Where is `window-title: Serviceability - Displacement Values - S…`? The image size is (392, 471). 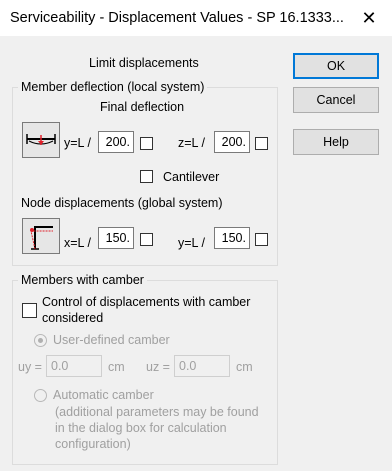 window-title: Serviceability - Displacement Values - S… is located at coordinates (177, 18).